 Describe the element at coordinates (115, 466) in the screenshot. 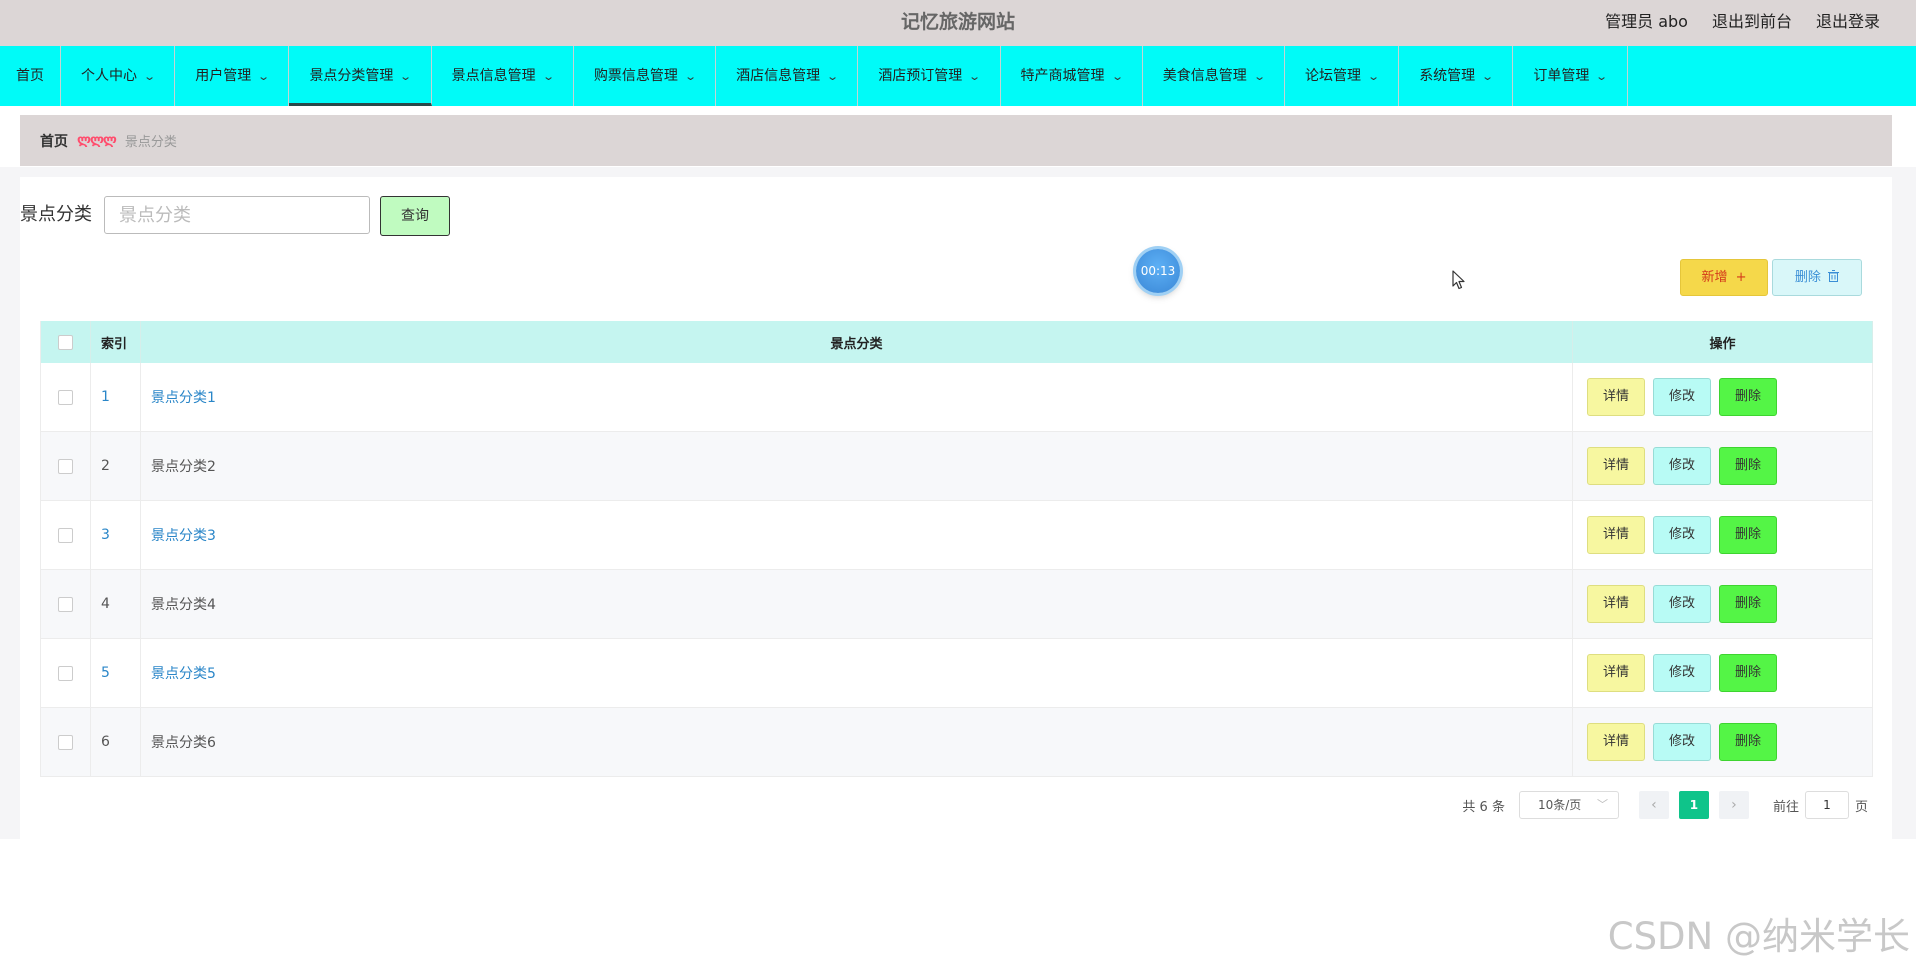

I see `row-index: 2` at that location.